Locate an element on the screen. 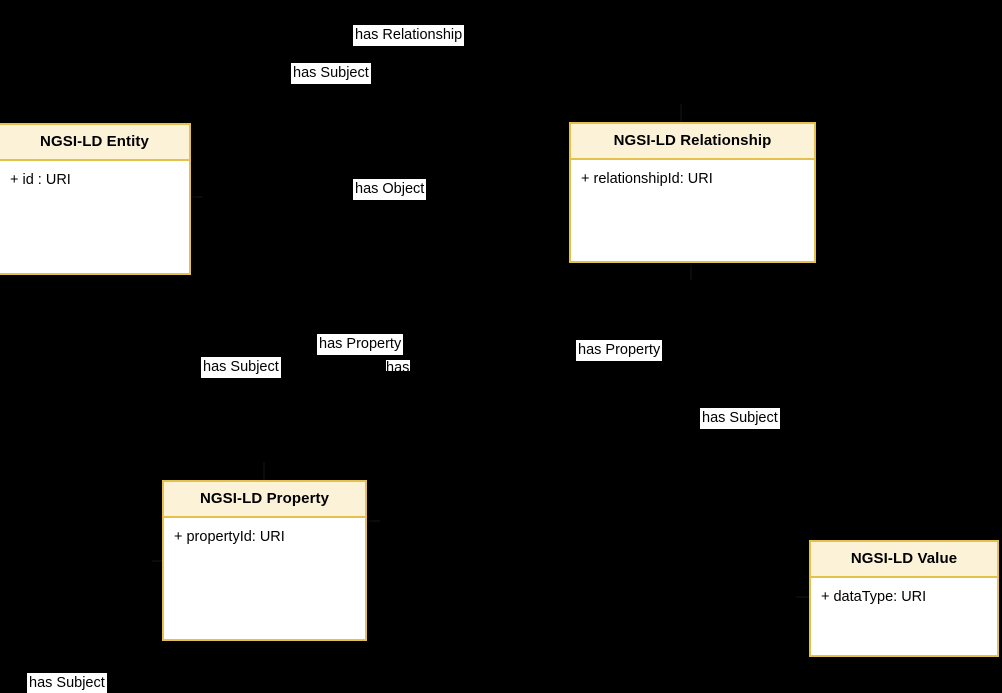  uml-class-header-property: NGSI-LD Property is located at coordinates (264, 500).